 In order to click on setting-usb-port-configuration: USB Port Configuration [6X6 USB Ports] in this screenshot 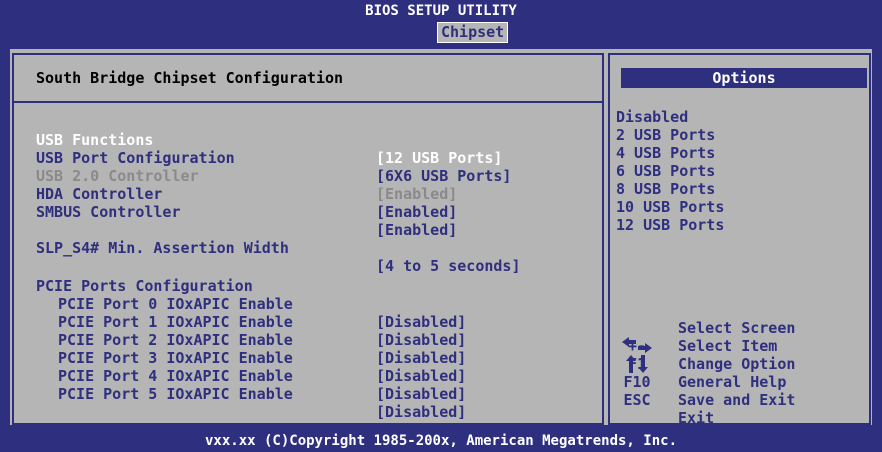, I will do `click(273, 158)`.